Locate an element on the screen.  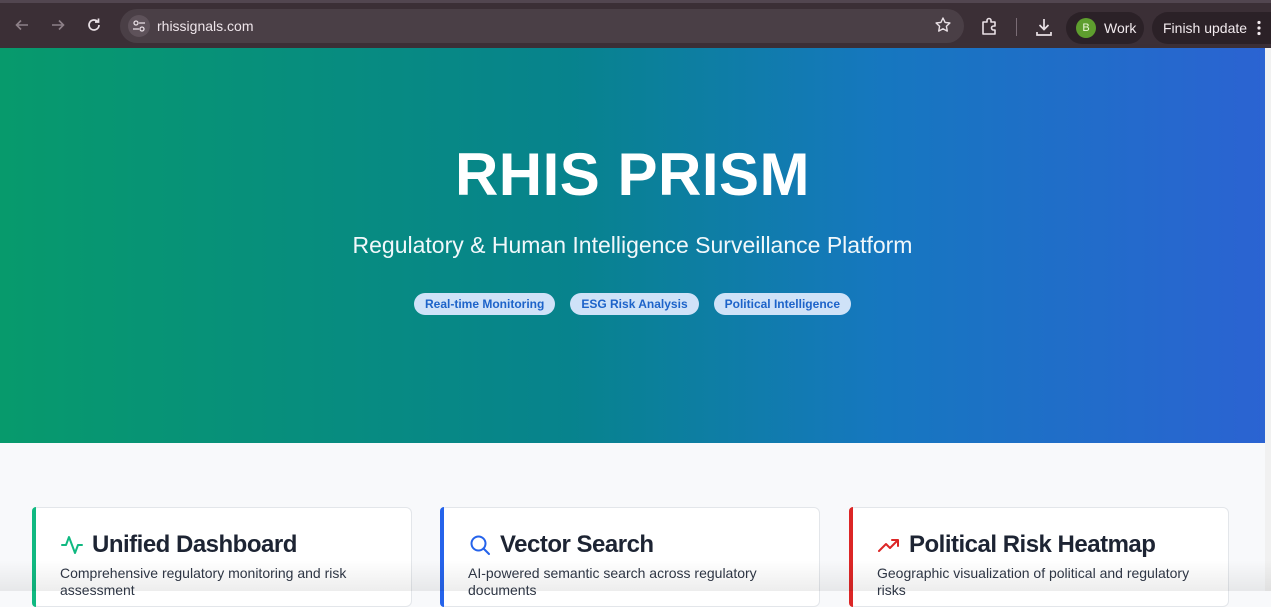
back-button is located at coordinates (22, 25).